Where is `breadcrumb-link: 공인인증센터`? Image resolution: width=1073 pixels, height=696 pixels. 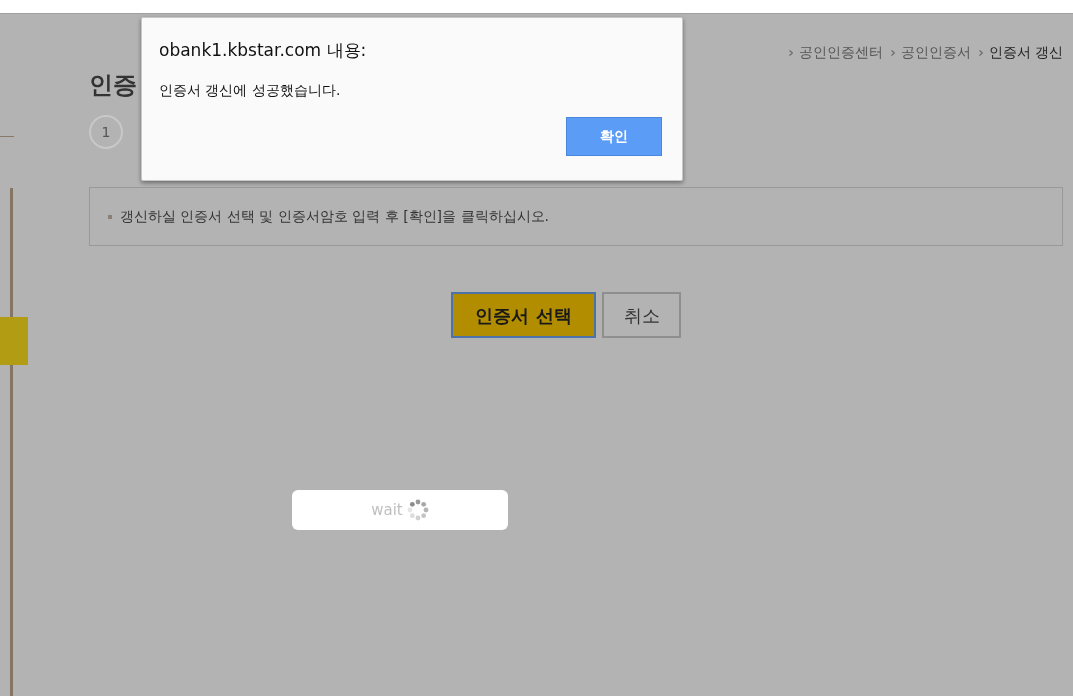
breadcrumb-link: 공인인증센터 is located at coordinates (840, 52).